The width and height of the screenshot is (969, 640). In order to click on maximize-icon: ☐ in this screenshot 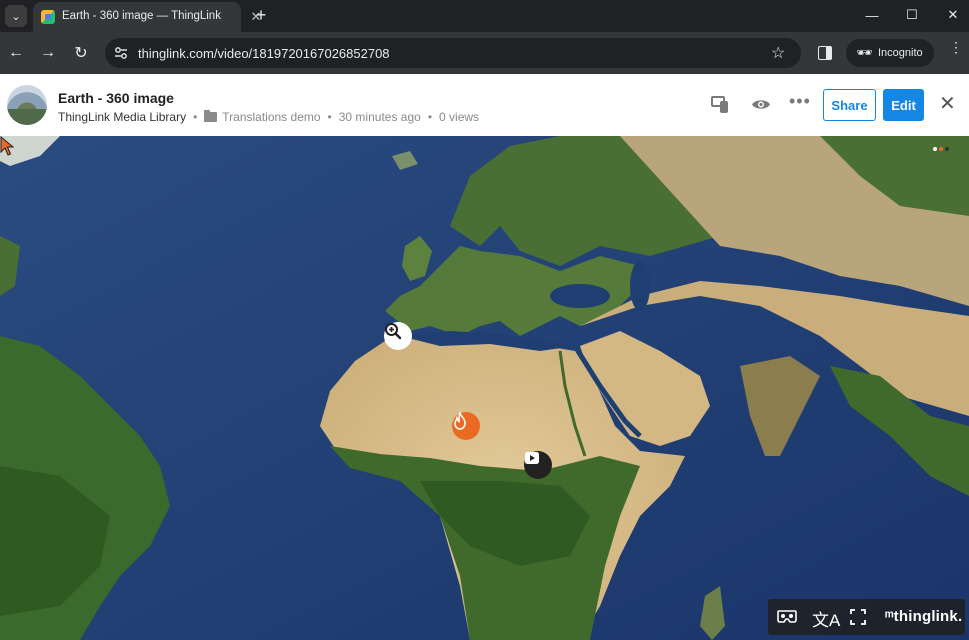, I will do `click(912, 15)`.